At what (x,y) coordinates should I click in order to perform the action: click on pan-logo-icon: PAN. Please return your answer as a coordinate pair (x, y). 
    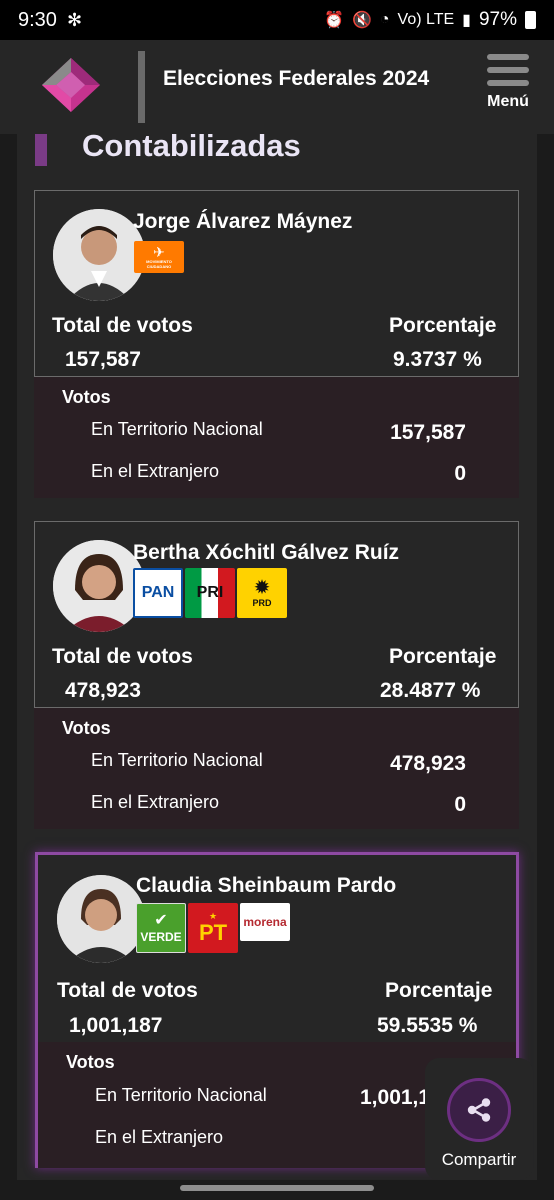
    Looking at the image, I should click on (158, 593).